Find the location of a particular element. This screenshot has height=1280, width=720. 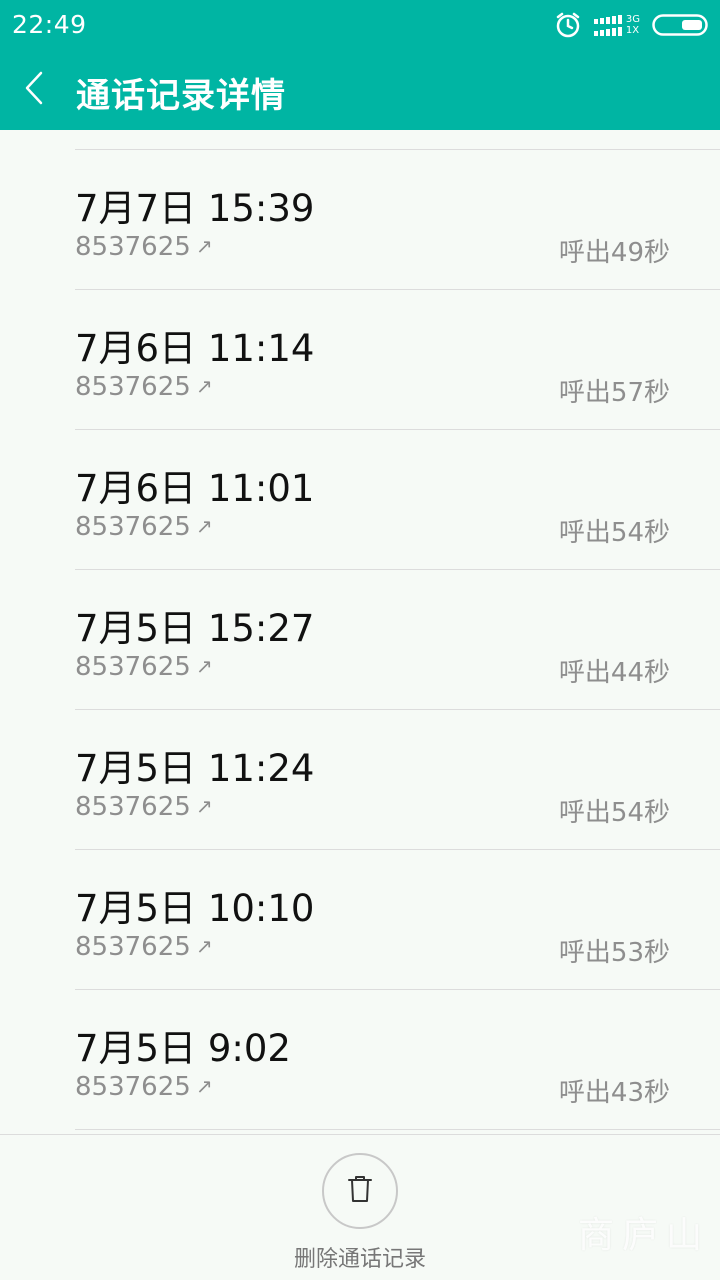

divider is located at coordinates (397, 1129).